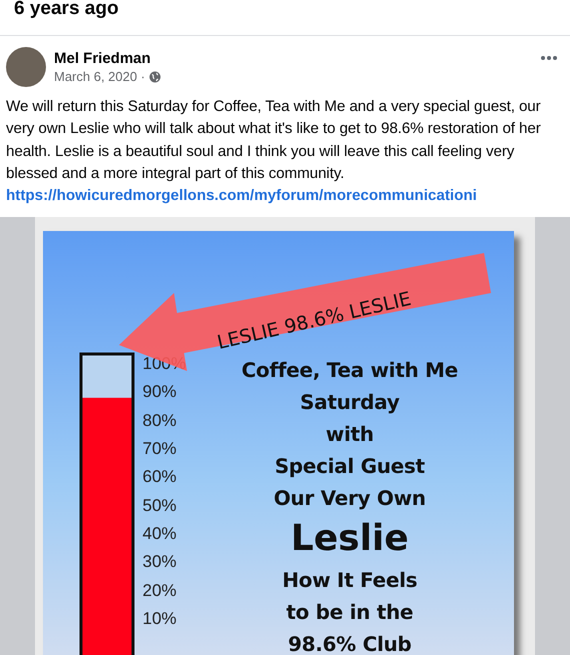  Describe the element at coordinates (274, 140) in the screenshot. I see `post-text: We will return this Saturday for Coffee, Tea with Me and a very special guest, our very own Leslie who will talk about what it's like to get to 98.6% restoration of her health. Leslie is a beautiful soul and I think you will leave this call feeling very blessed and a more integral part of this community.` at that location.